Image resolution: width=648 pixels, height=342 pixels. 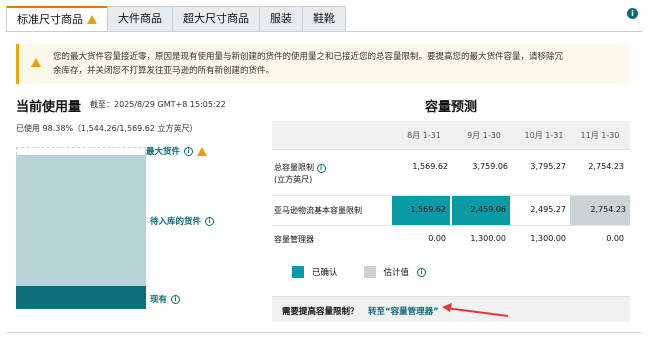 What do you see at coordinates (158, 104) in the screenshot?
I see `usage-timestamp: 截至：2025/8/29 GMT+8 15:05:22` at bounding box center [158, 104].